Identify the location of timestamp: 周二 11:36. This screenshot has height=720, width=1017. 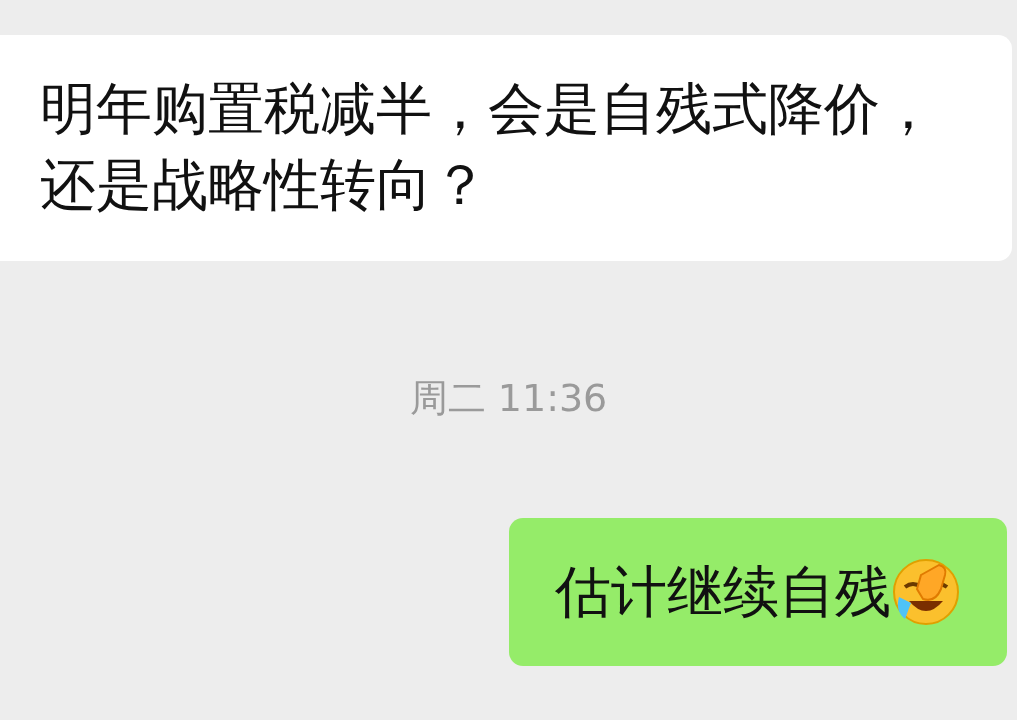
(508, 398).